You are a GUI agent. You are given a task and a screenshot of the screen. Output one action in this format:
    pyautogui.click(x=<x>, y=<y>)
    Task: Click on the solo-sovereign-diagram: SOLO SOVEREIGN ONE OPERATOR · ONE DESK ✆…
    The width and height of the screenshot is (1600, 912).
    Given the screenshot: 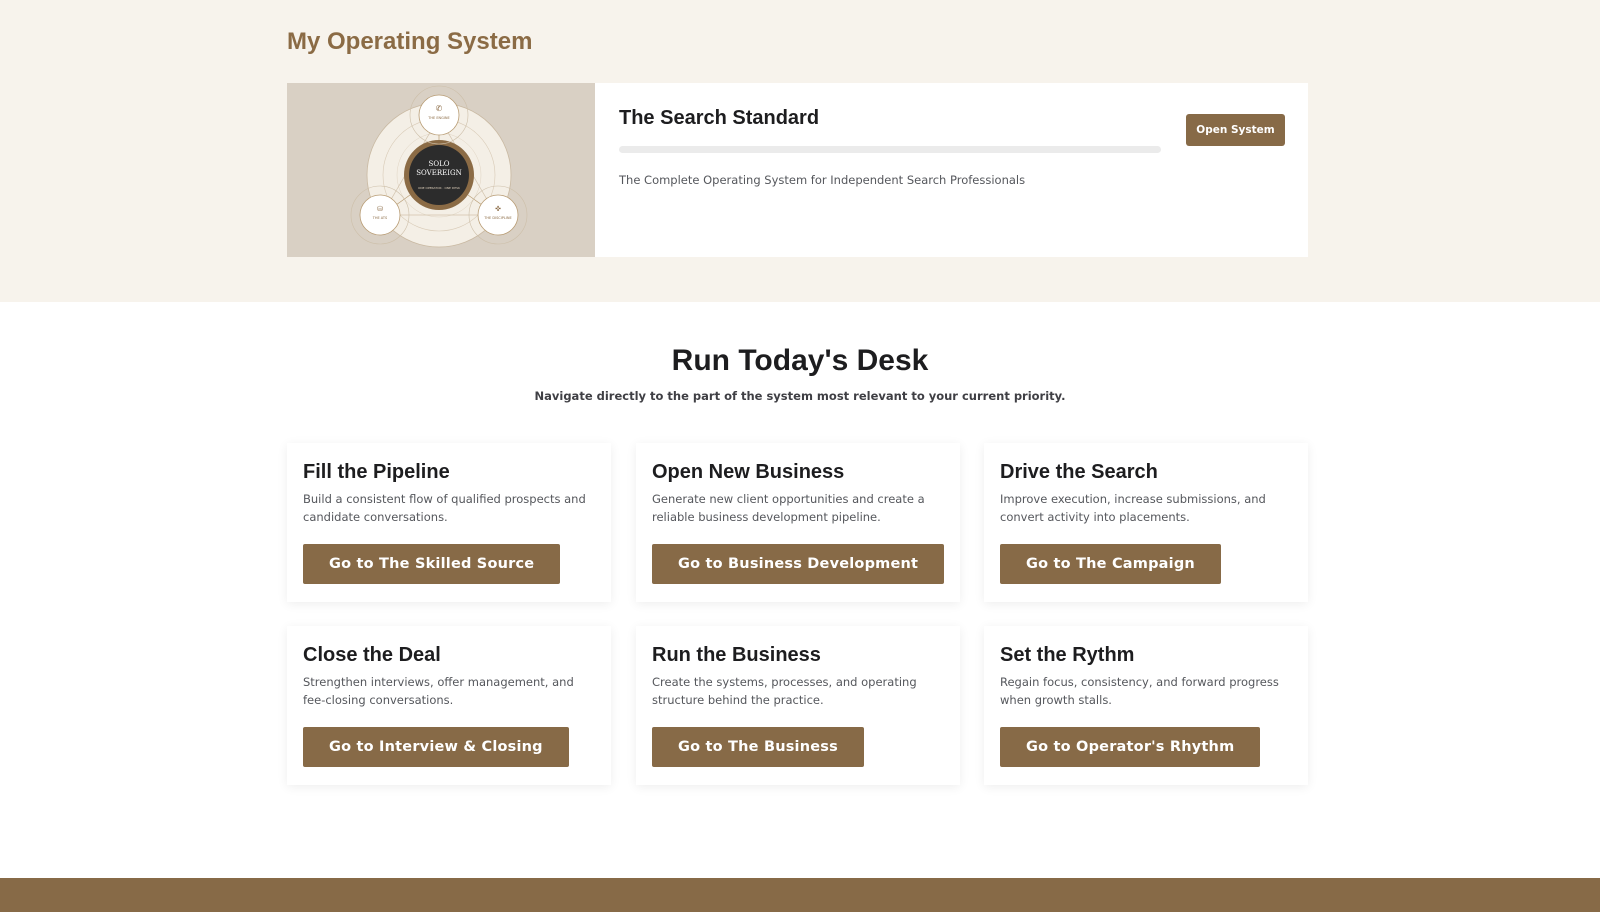 What is the action you would take?
    pyautogui.click(x=439, y=166)
    